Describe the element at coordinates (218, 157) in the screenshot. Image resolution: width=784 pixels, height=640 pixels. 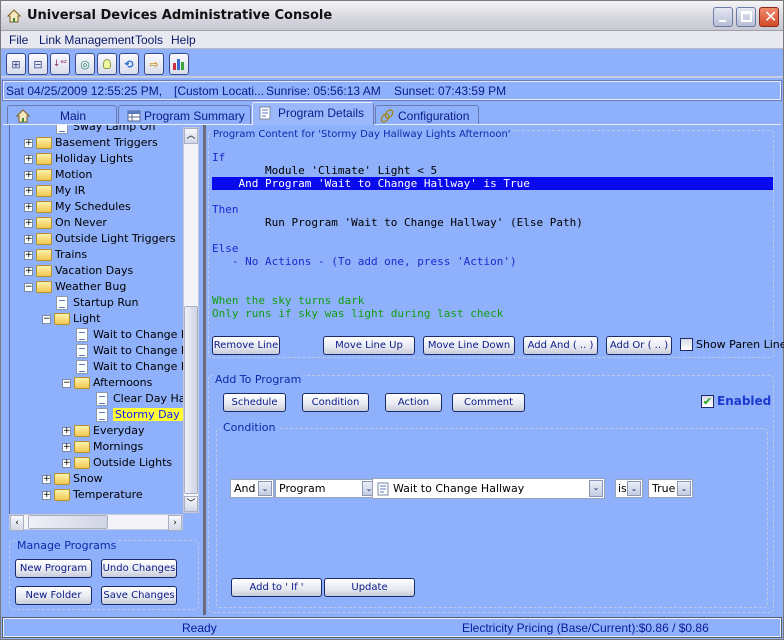
I see `code-line: If` at that location.